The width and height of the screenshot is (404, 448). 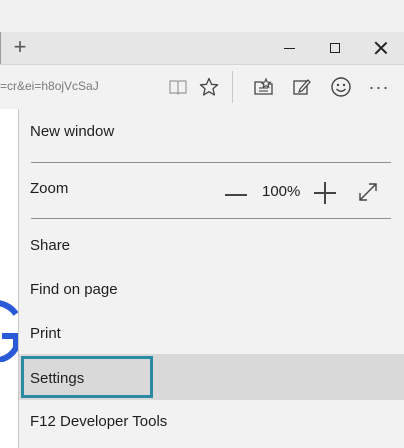 What do you see at coordinates (281, 191) in the screenshot?
I see `zoom-value: 100%` at bounding box center [281, 191].